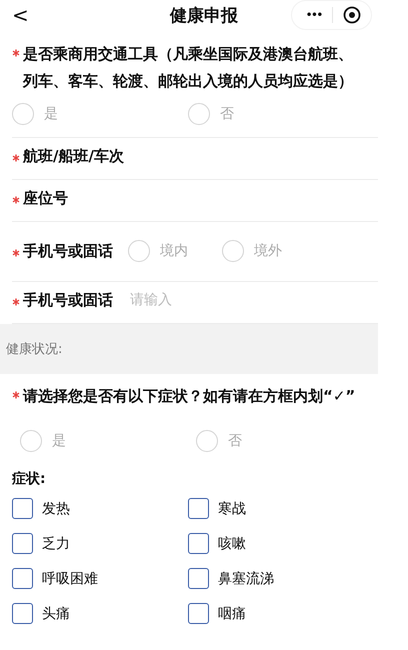  I want to click on question-label: 是否乘商用交通工具（凡乘坐国际及港澳台航班、列车、客车、轮渡、邮轮出入境的人员均应选是）, so click(188, 68).